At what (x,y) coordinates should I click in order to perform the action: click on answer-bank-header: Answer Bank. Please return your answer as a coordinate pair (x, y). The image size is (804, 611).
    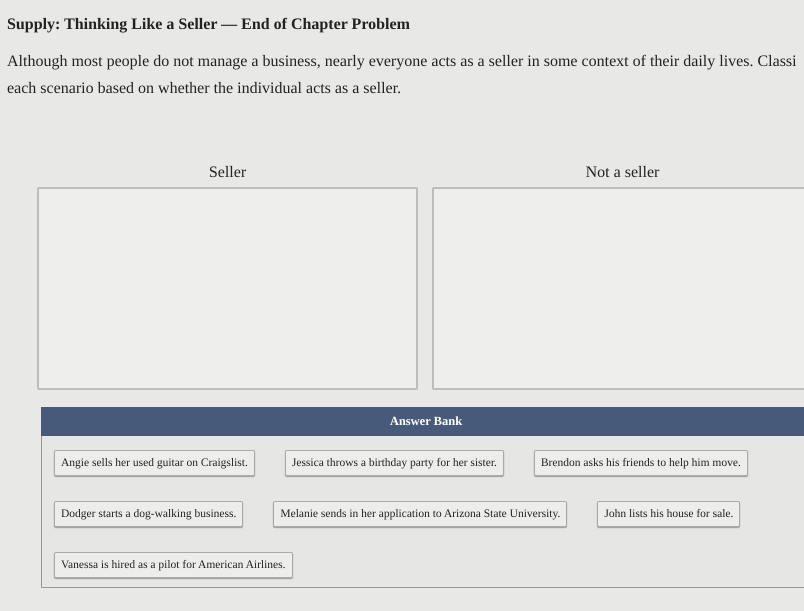
    Looking at the image, I should click on (422, 421).